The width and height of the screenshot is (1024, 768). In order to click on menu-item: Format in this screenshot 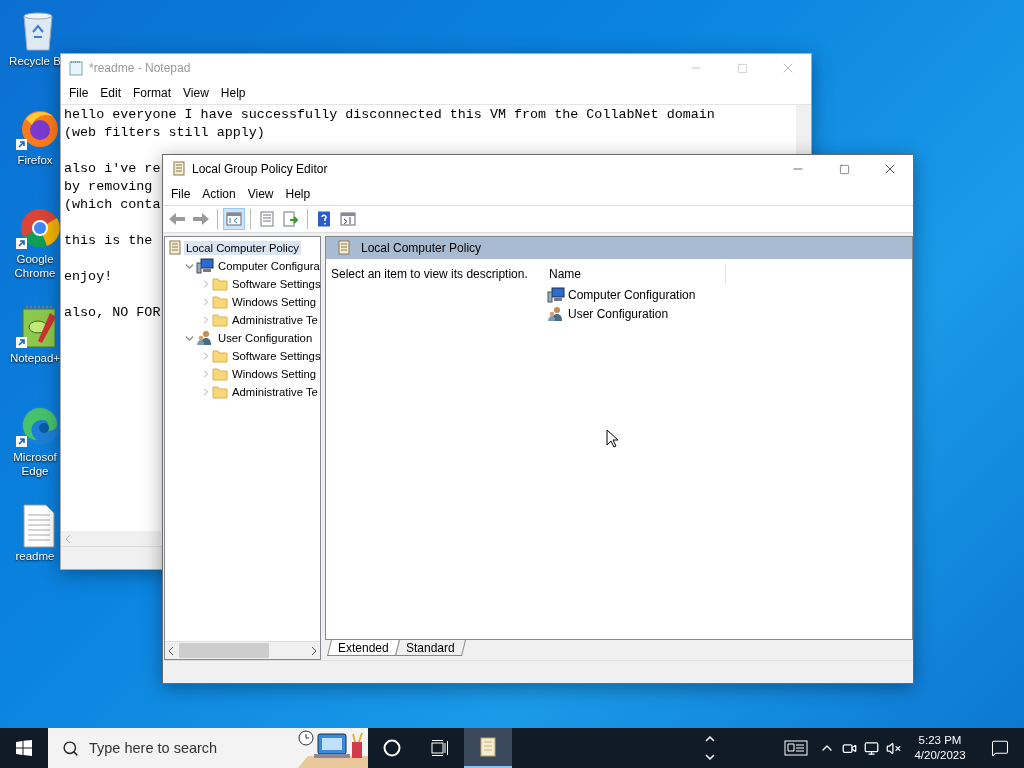, I will do `click(152, 93)`.